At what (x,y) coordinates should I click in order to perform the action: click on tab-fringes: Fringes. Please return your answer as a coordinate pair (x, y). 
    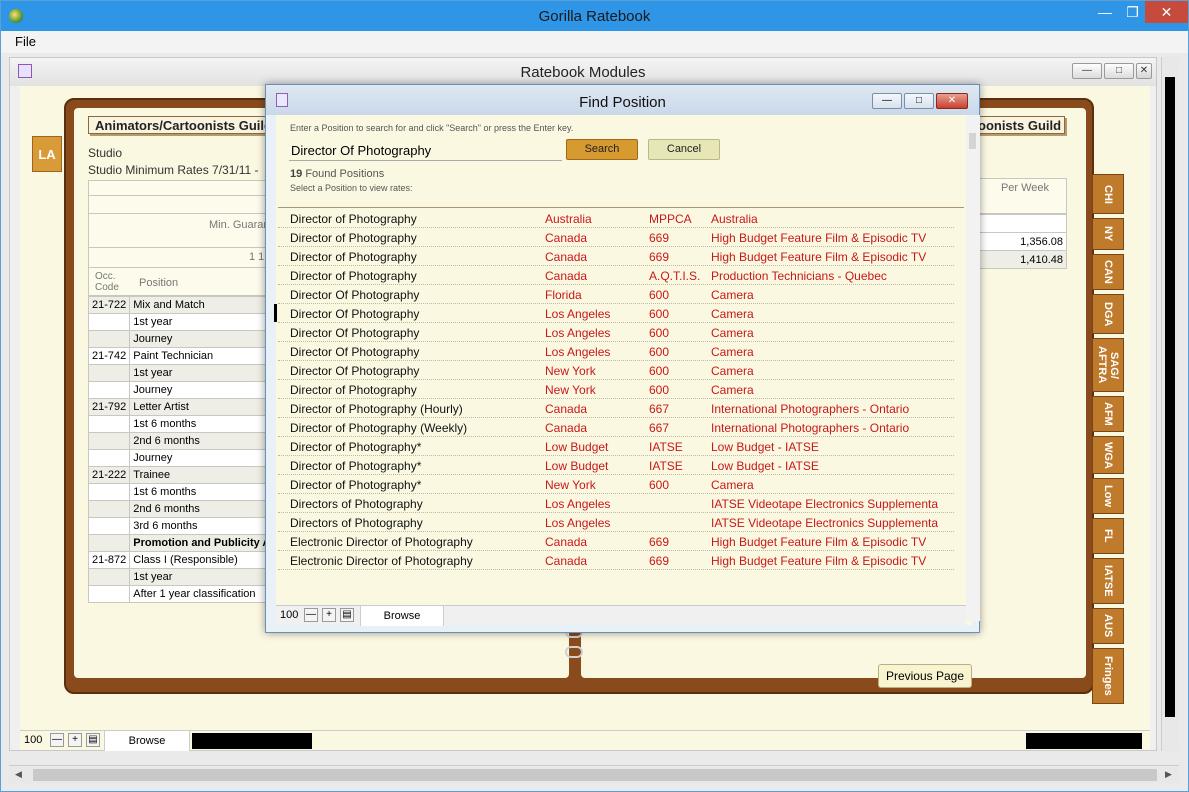
    Looking at the image, I should click on (1108, 676).